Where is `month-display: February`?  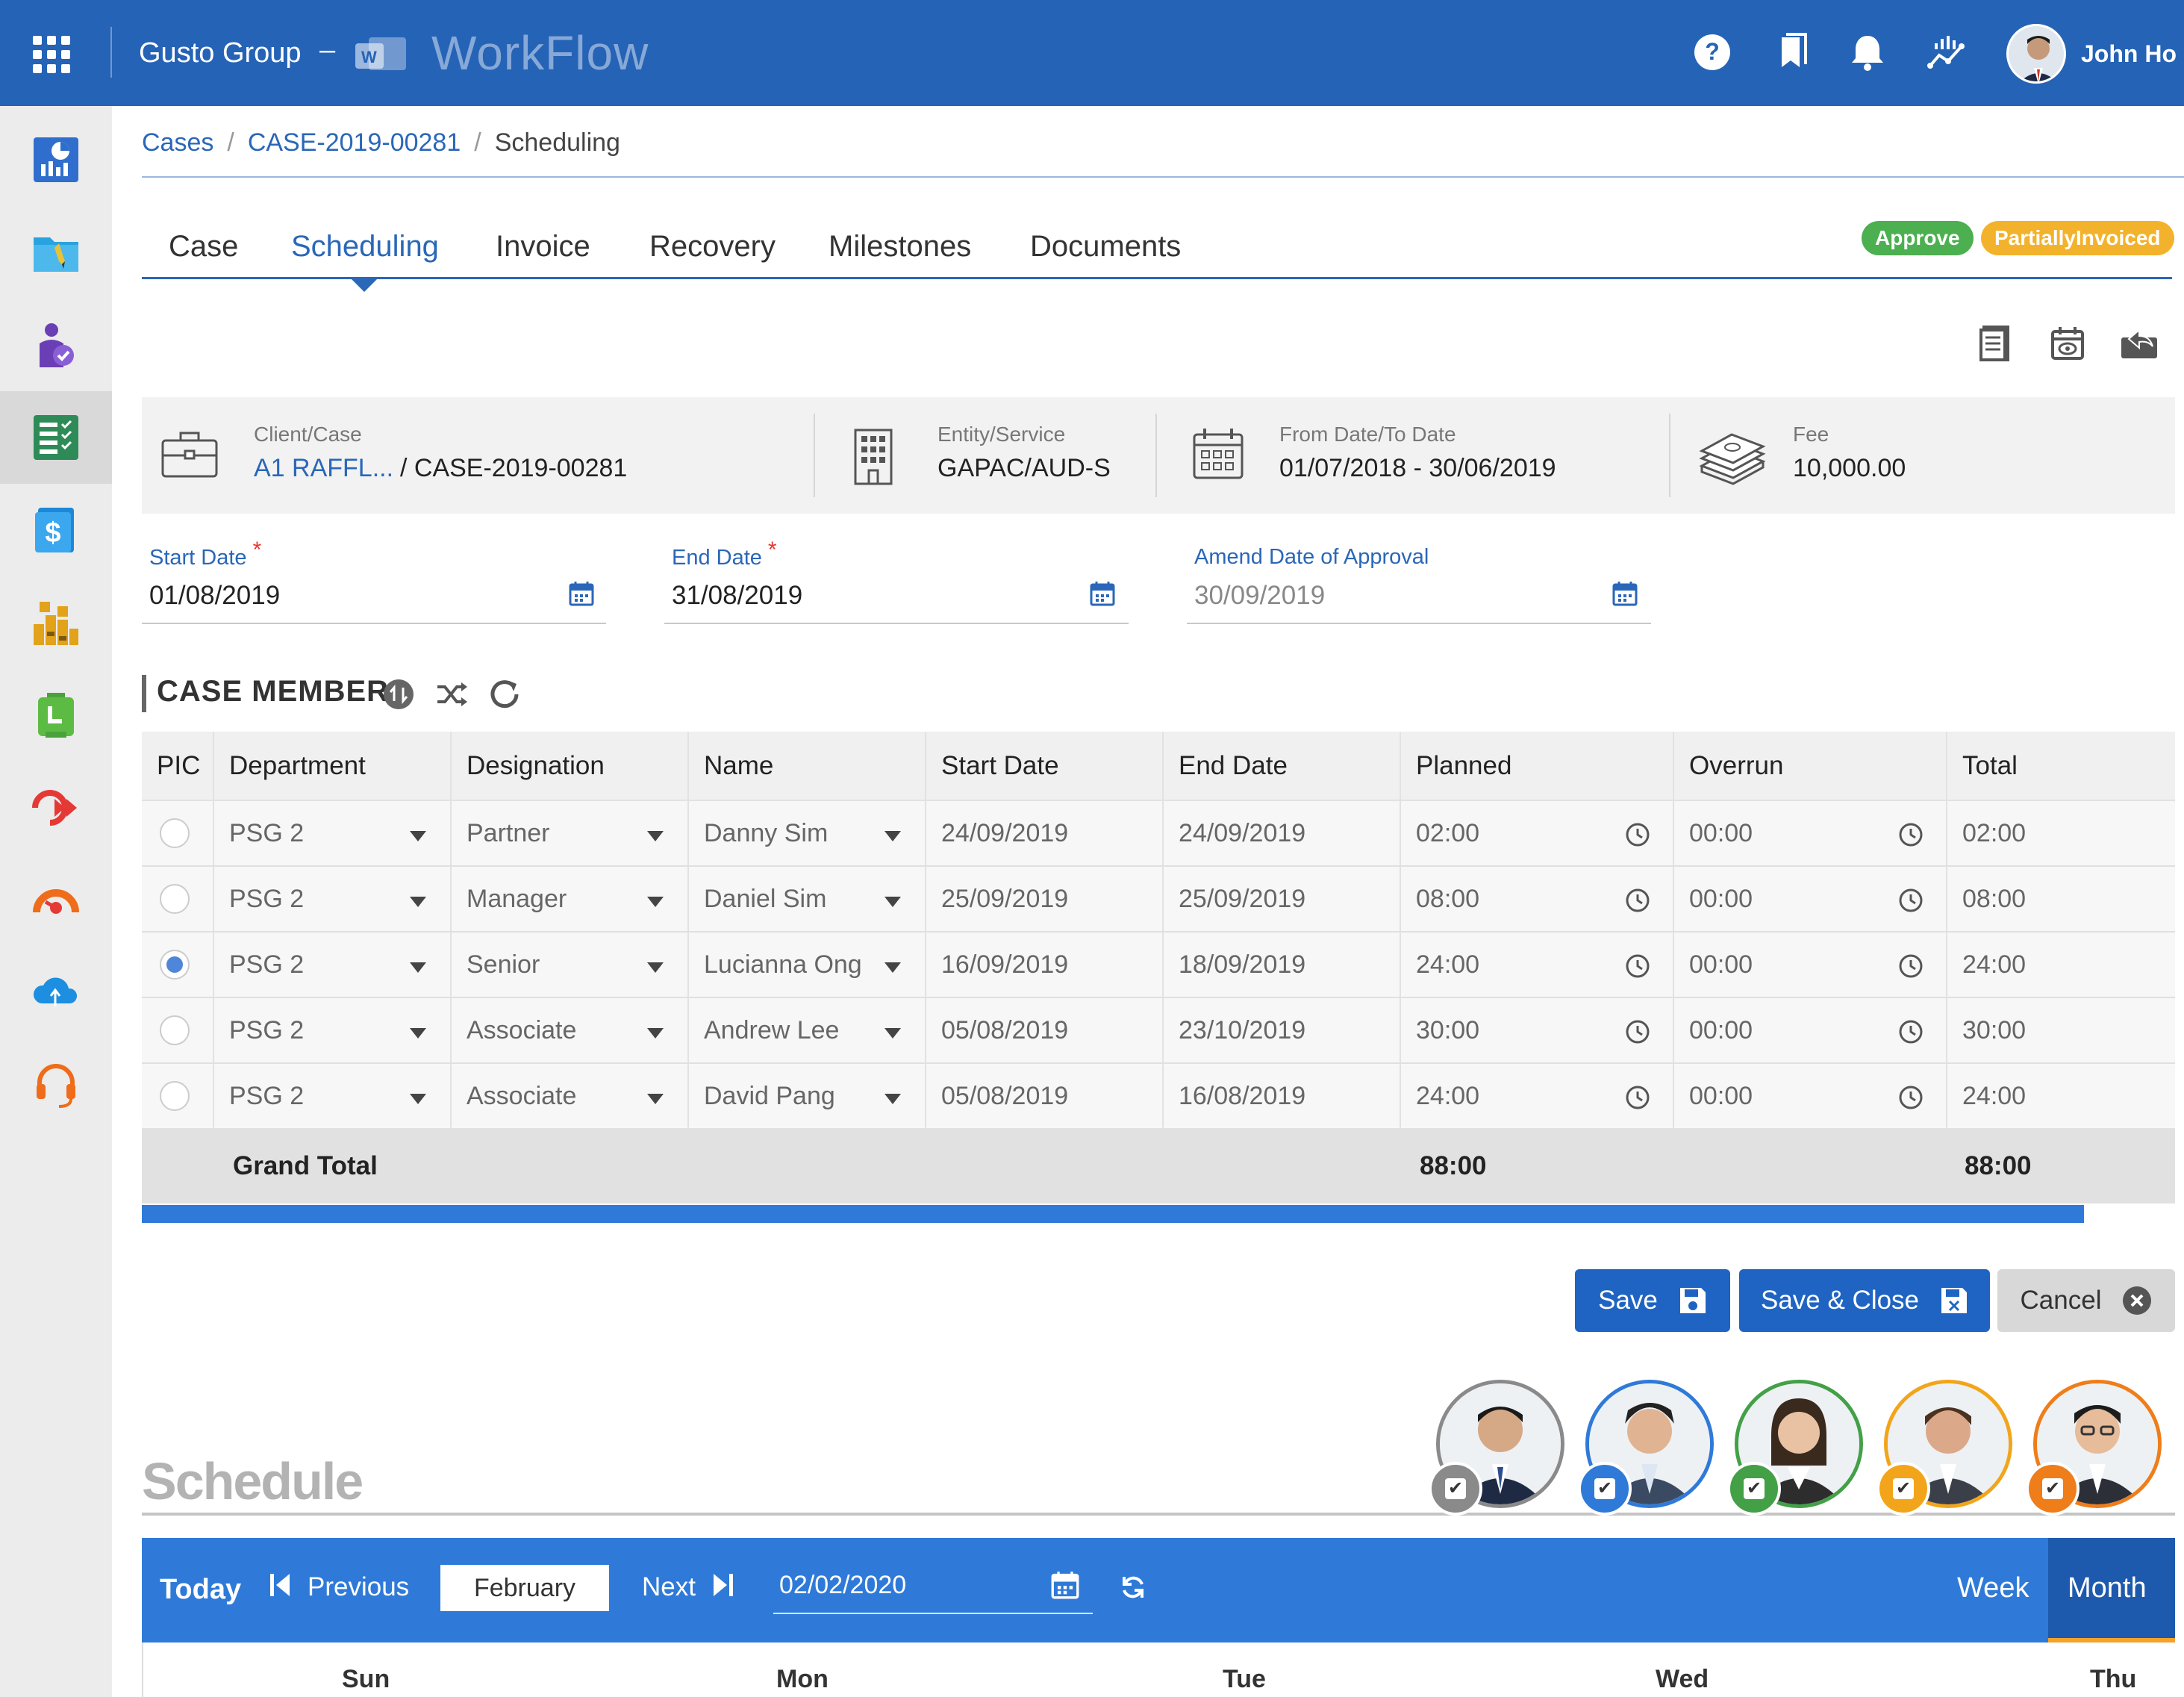 month-display: February is located at coordinates (524, 1588).